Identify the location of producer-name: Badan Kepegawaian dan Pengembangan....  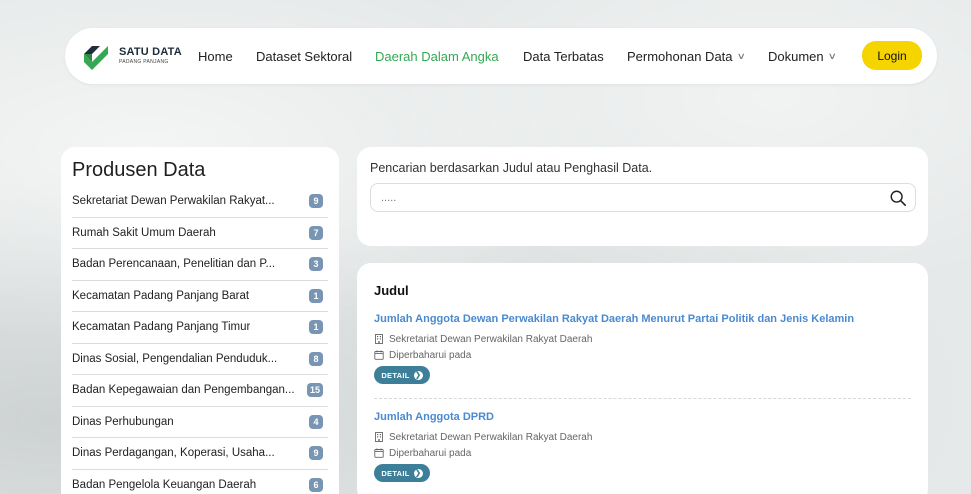
(183, 390).